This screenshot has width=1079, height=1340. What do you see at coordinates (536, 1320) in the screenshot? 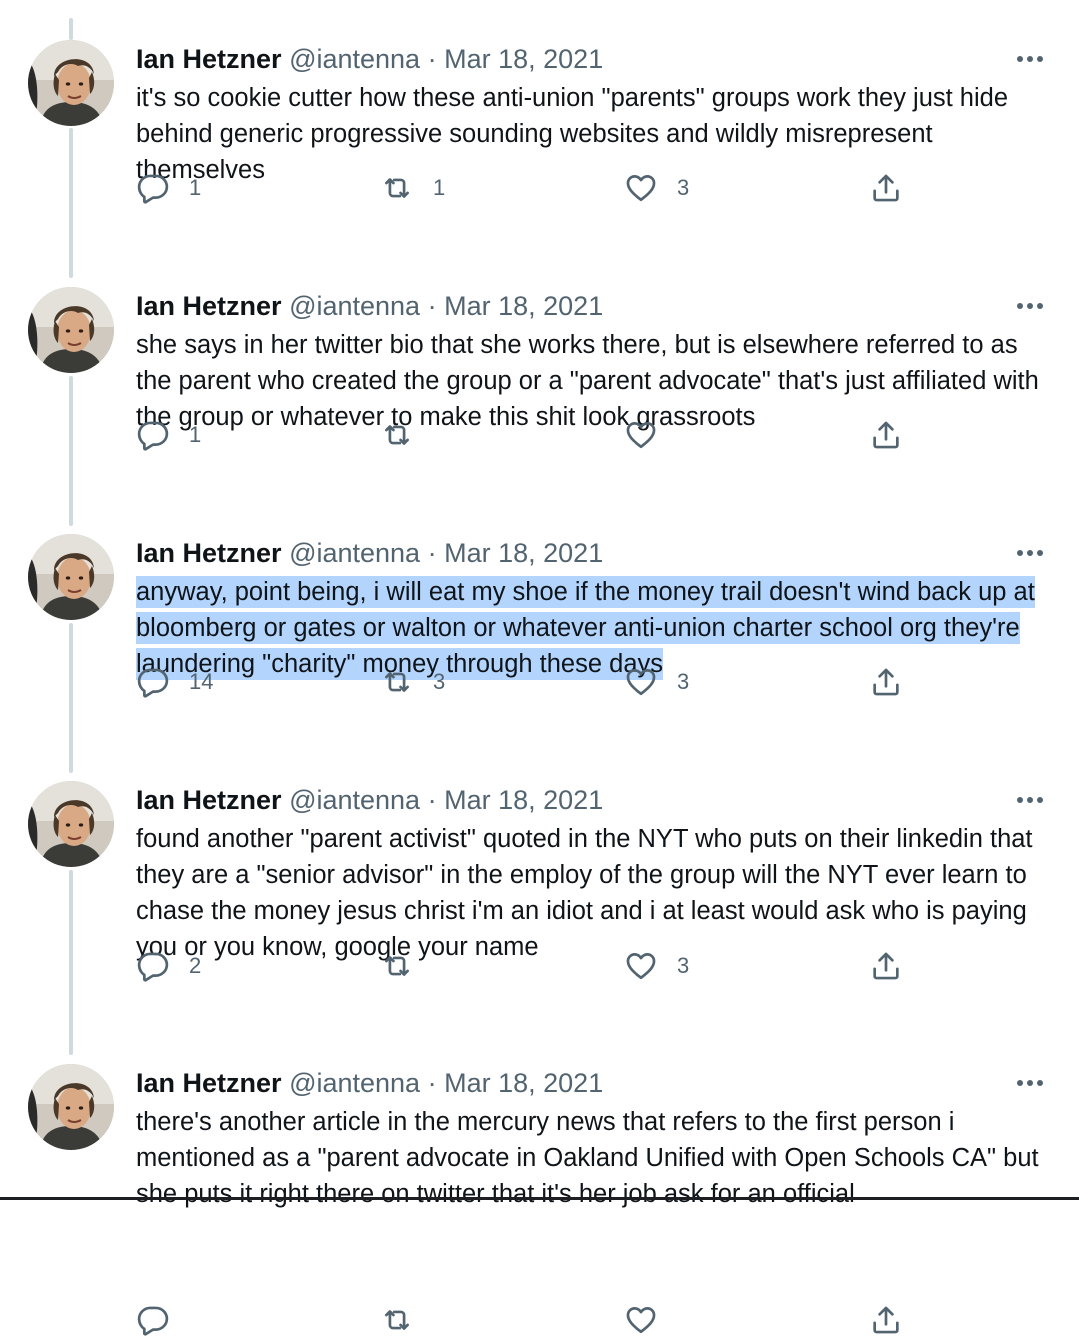
I see `tweet-actions` at bounding box center [536, 1320].